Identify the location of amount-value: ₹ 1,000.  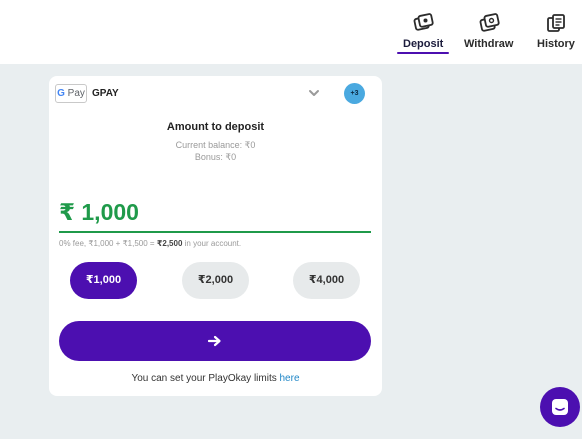
(99, 212).